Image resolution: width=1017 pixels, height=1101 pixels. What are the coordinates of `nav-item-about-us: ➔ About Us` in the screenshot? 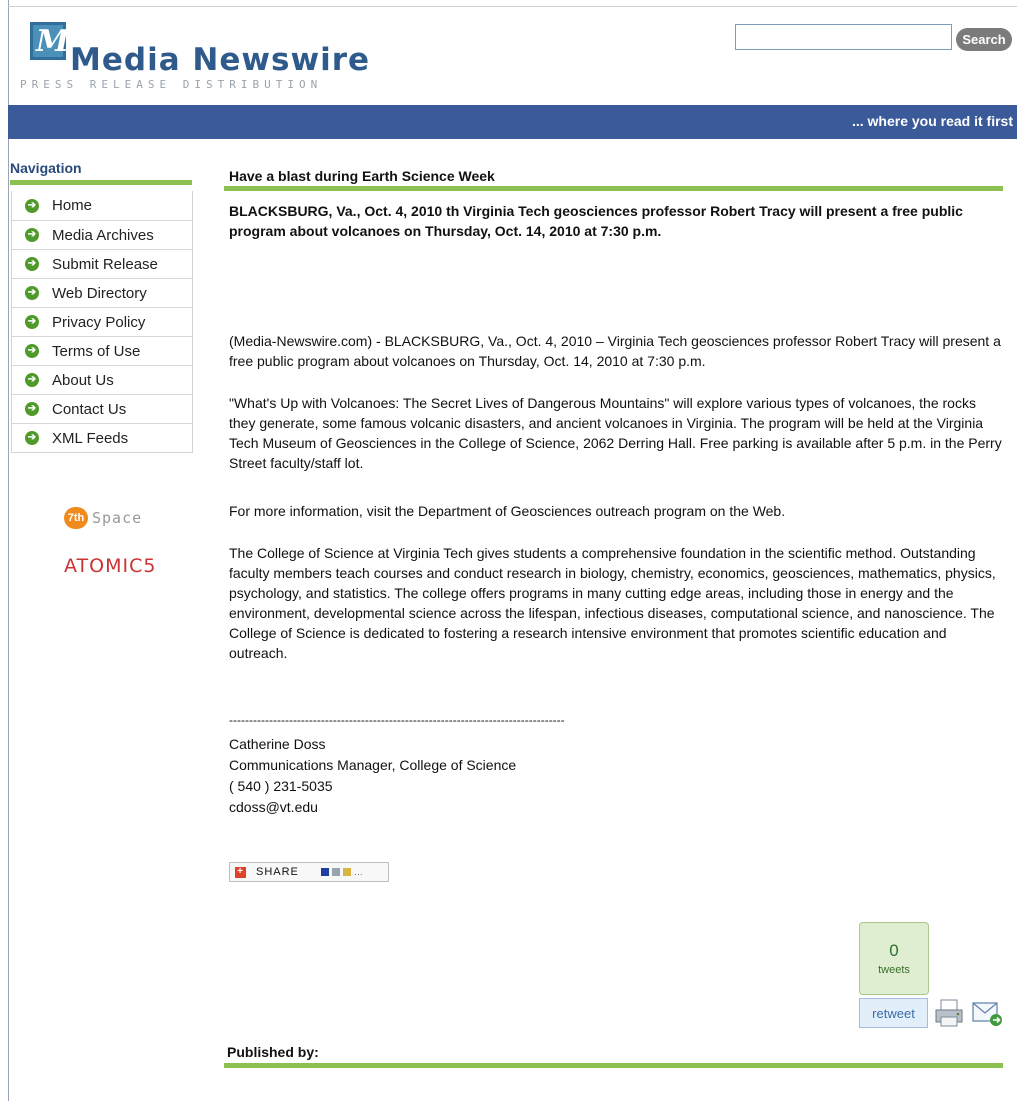 It's located at (102, 379).